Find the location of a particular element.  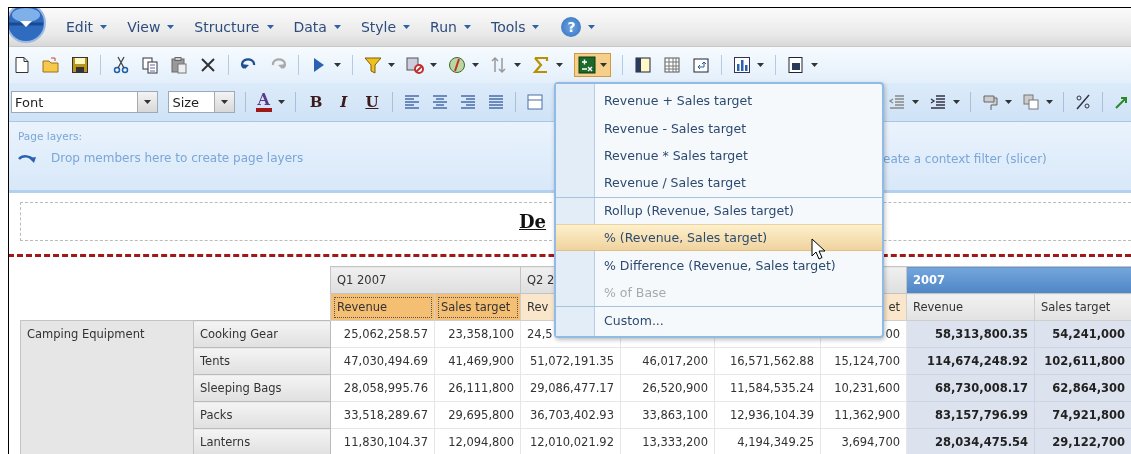

text-style-button: B is located at coordinates (316, 102).